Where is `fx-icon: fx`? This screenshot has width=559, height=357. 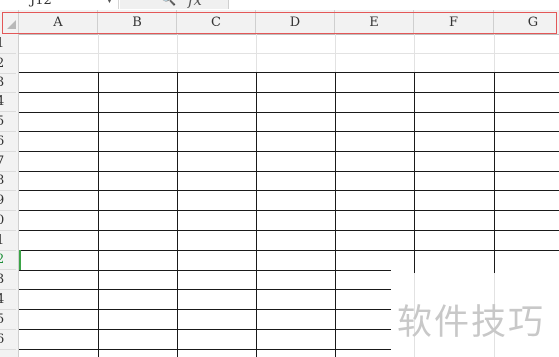 fx-icon: fx is located at coordinates (195, 4).